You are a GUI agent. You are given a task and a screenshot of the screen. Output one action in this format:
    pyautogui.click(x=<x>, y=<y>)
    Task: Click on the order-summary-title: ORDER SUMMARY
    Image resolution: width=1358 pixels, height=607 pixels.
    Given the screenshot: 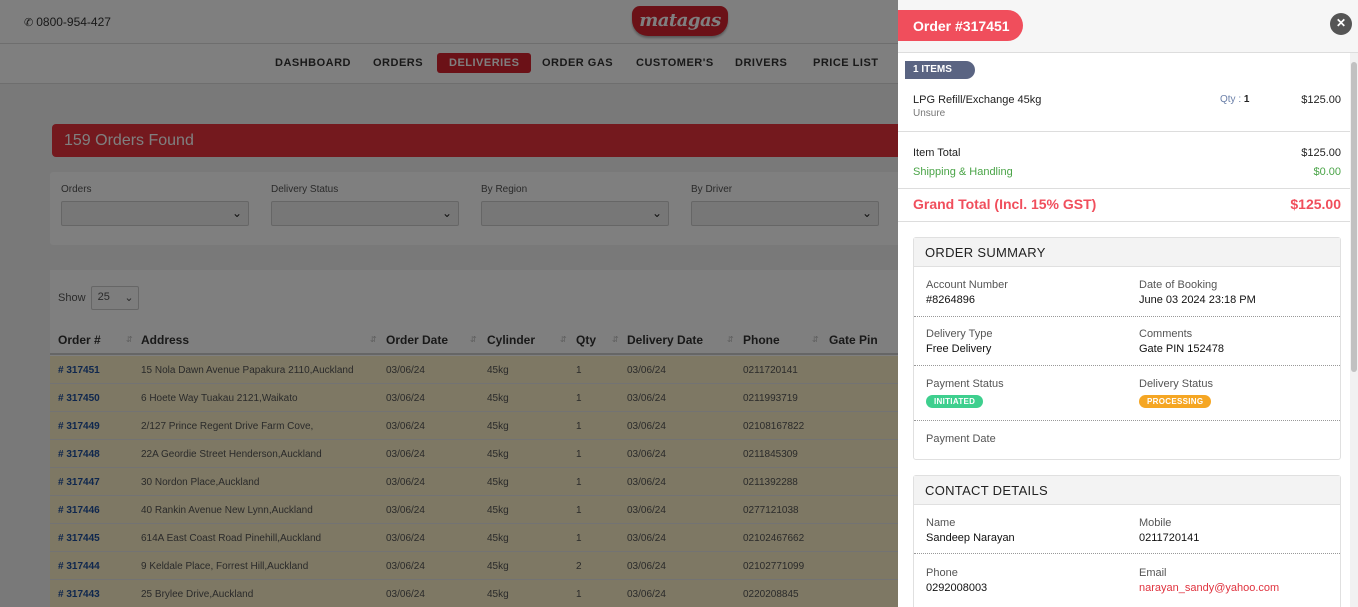 What is the action you would take?
    pyautogui.click(x=1127, y=252)
    